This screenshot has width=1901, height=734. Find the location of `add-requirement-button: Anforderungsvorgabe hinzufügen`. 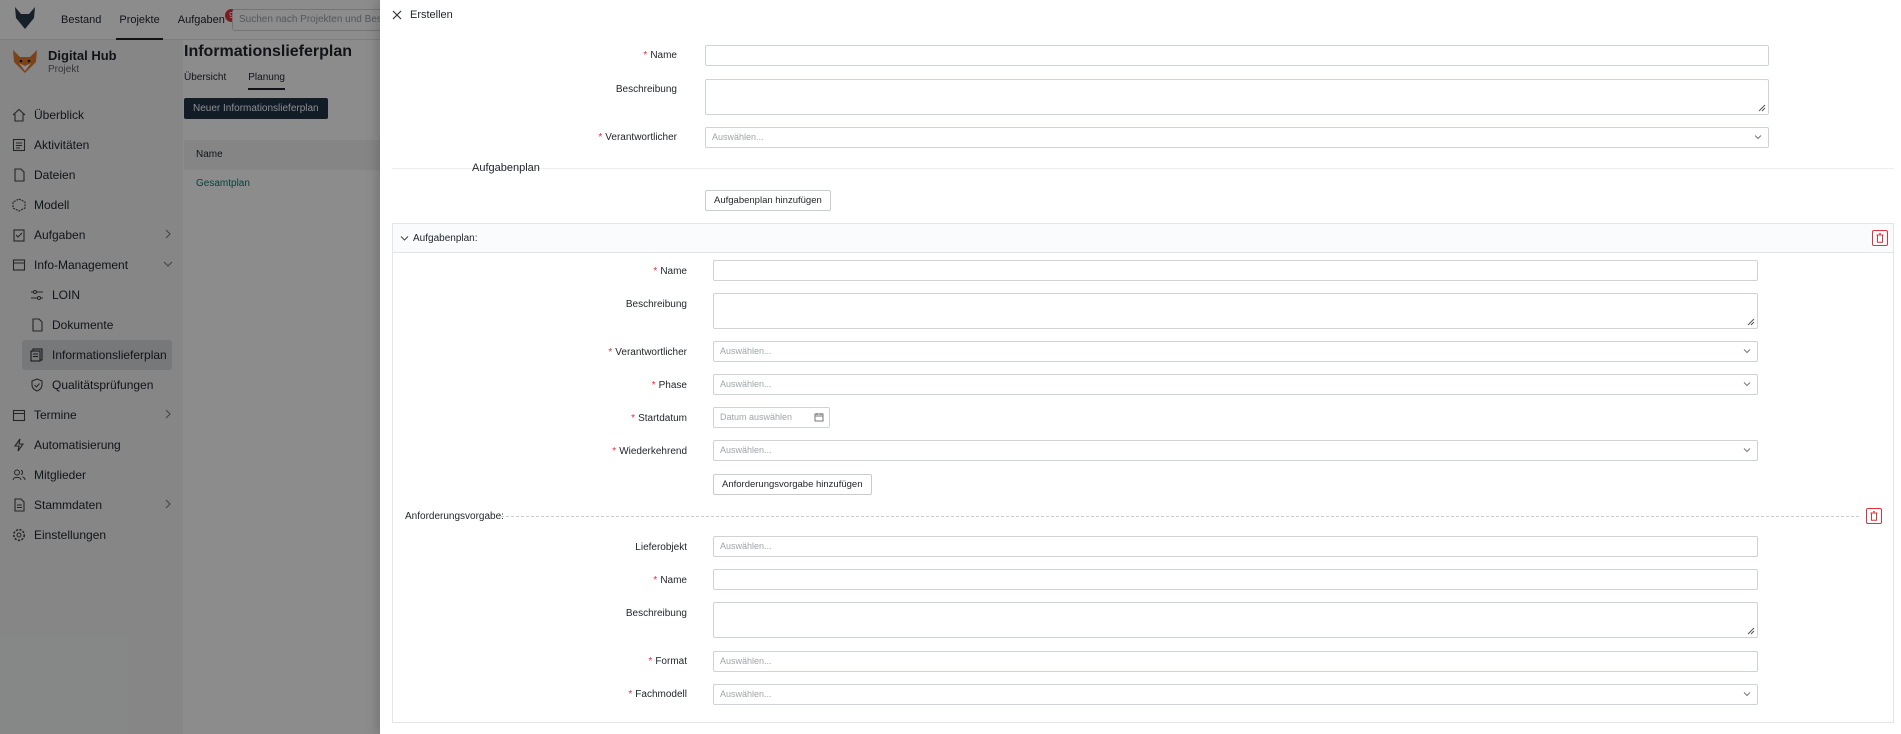

add-requirement-button: Anforderungsvorgabe hinzufügen is located at coordinates (792, 484).